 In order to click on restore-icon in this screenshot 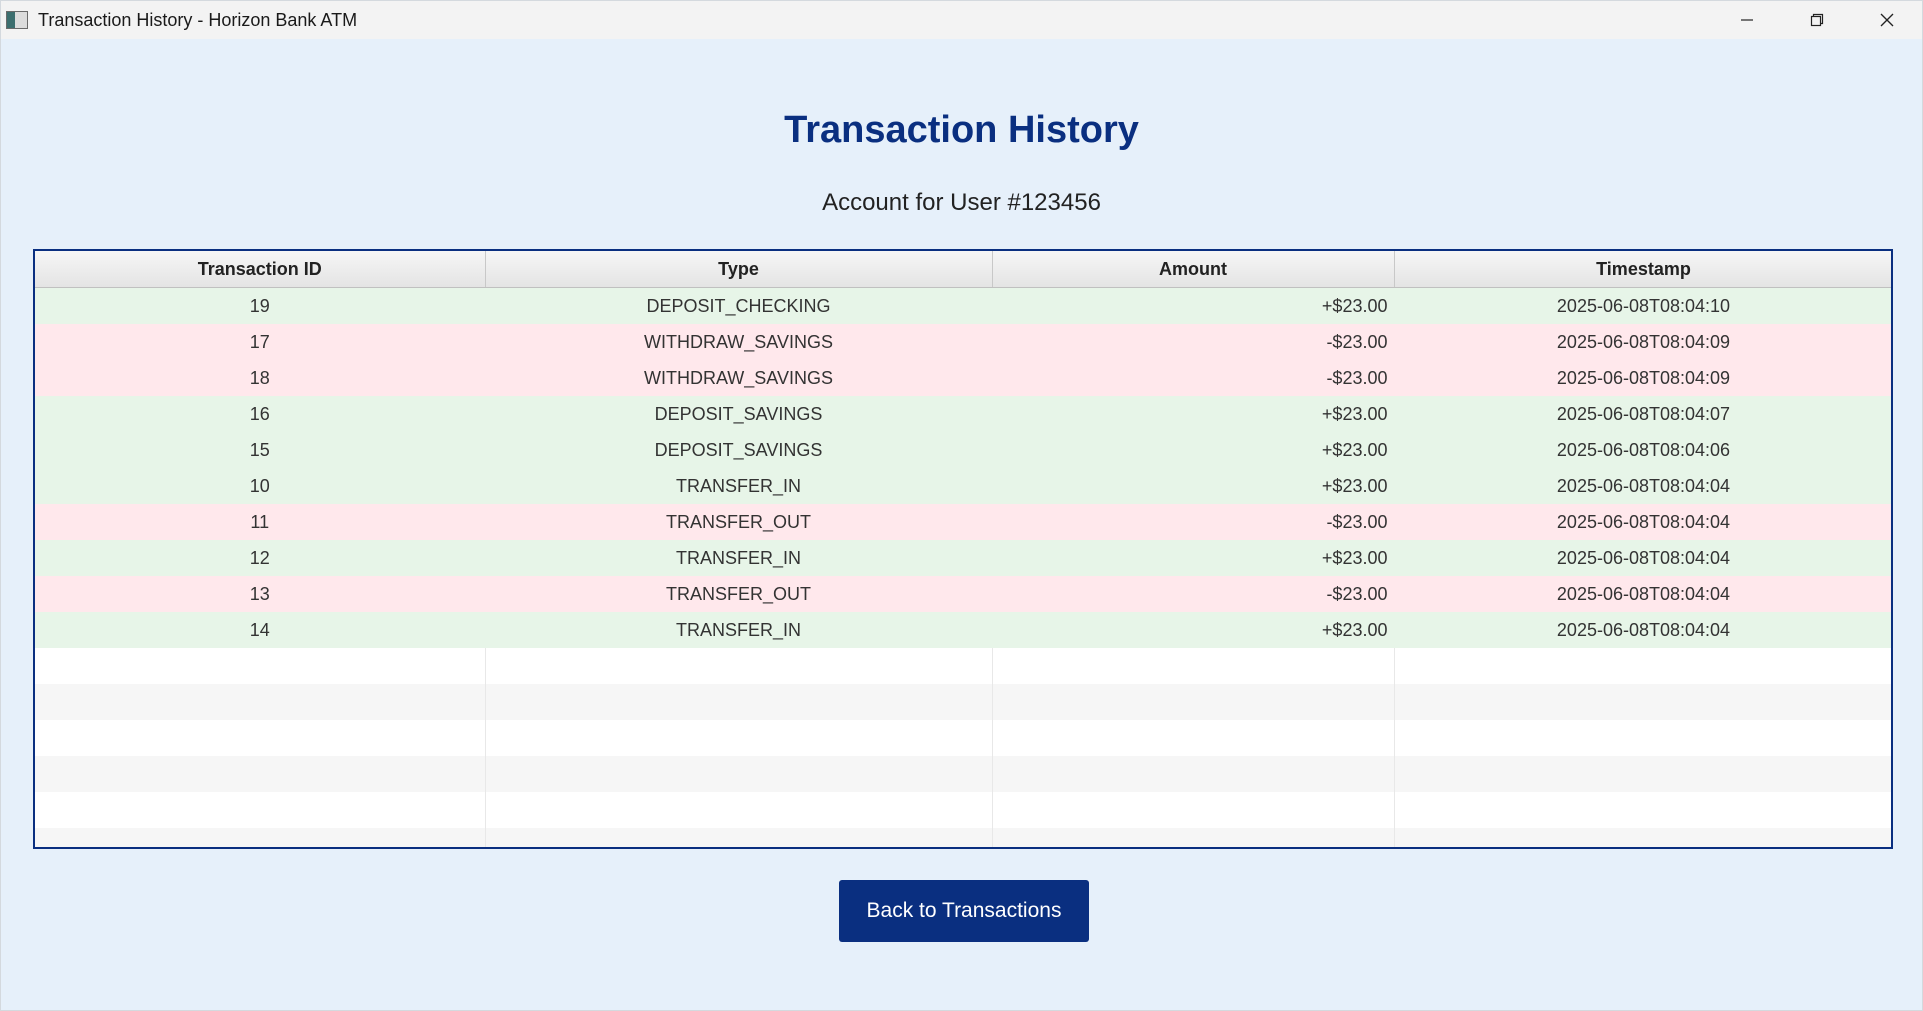, I will do `click(1817, 20)`.